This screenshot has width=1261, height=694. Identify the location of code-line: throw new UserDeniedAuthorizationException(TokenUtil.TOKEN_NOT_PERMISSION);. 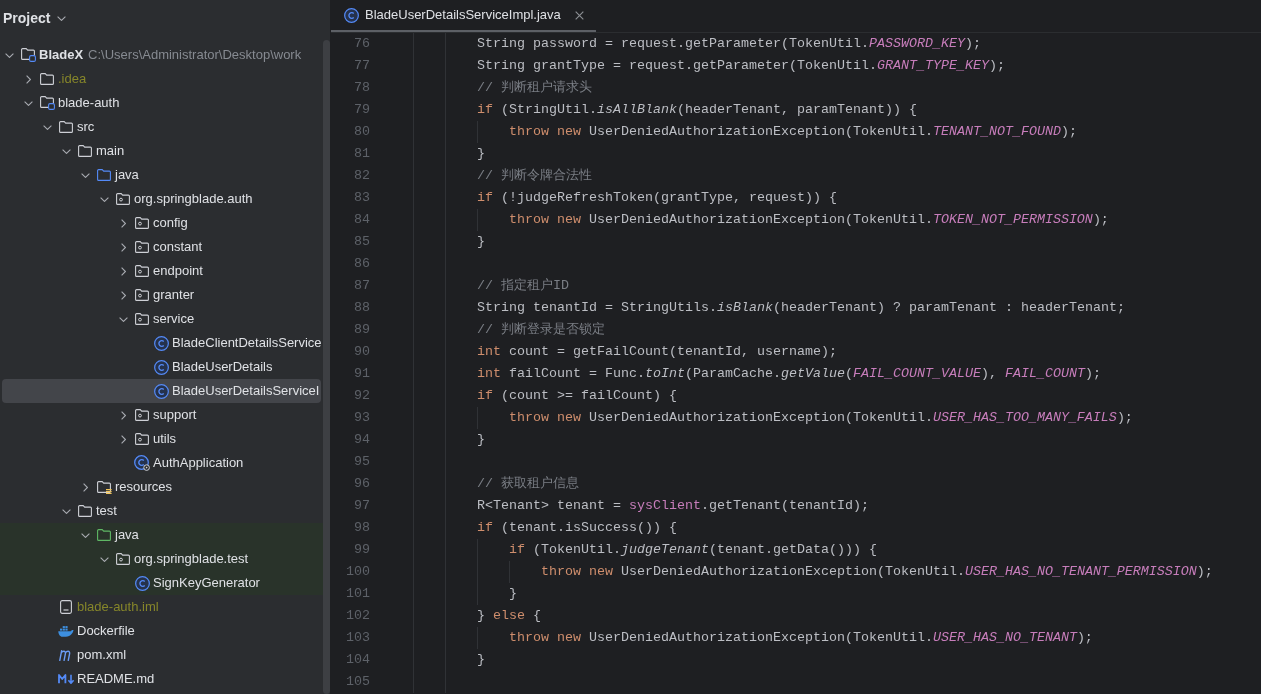
(809, 220).